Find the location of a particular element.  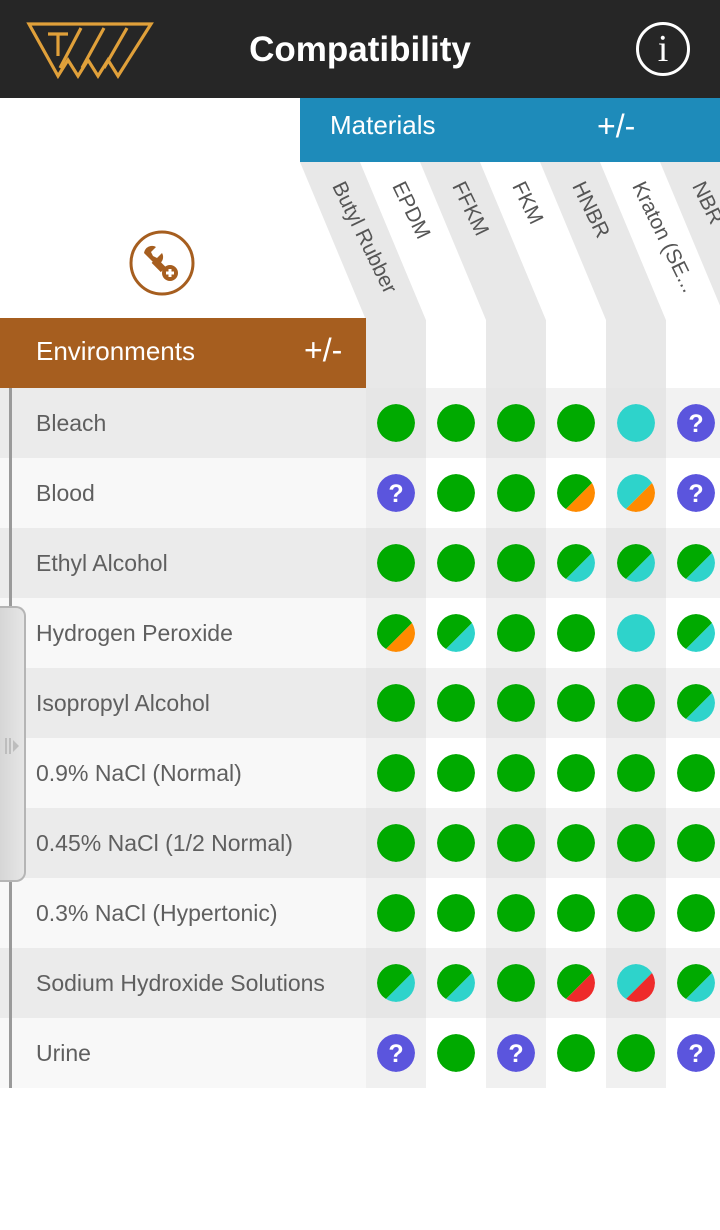

environment-label: Blood is located at coordinates (183, 493).